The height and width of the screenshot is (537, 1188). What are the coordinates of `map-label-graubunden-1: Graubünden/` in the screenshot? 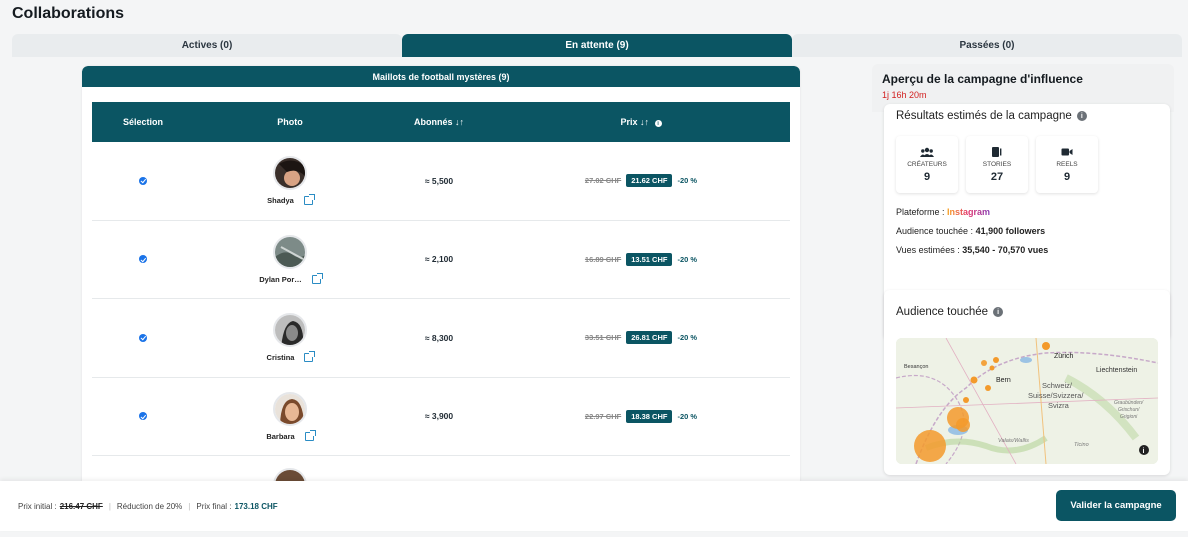 It's located at (1129, 403).